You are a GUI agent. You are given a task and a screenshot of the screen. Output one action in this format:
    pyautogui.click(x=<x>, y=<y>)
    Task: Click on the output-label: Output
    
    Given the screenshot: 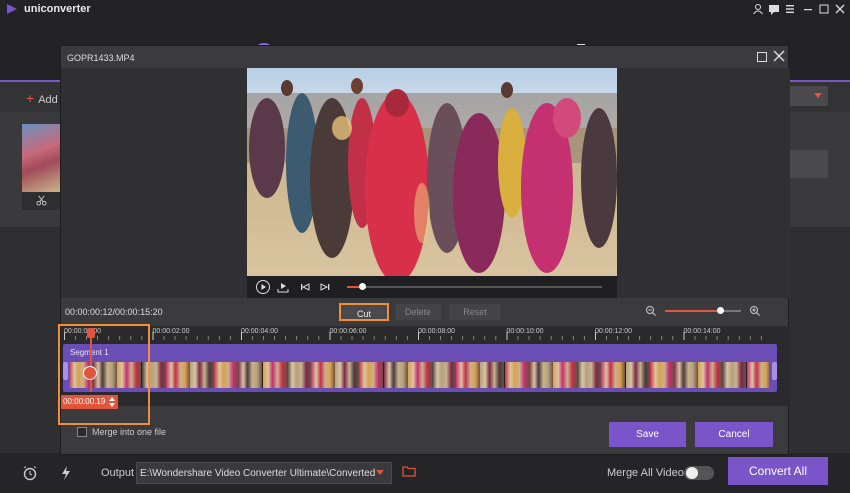 What is the action you would take?
    pyautogui.click(x=118, y=473)
    